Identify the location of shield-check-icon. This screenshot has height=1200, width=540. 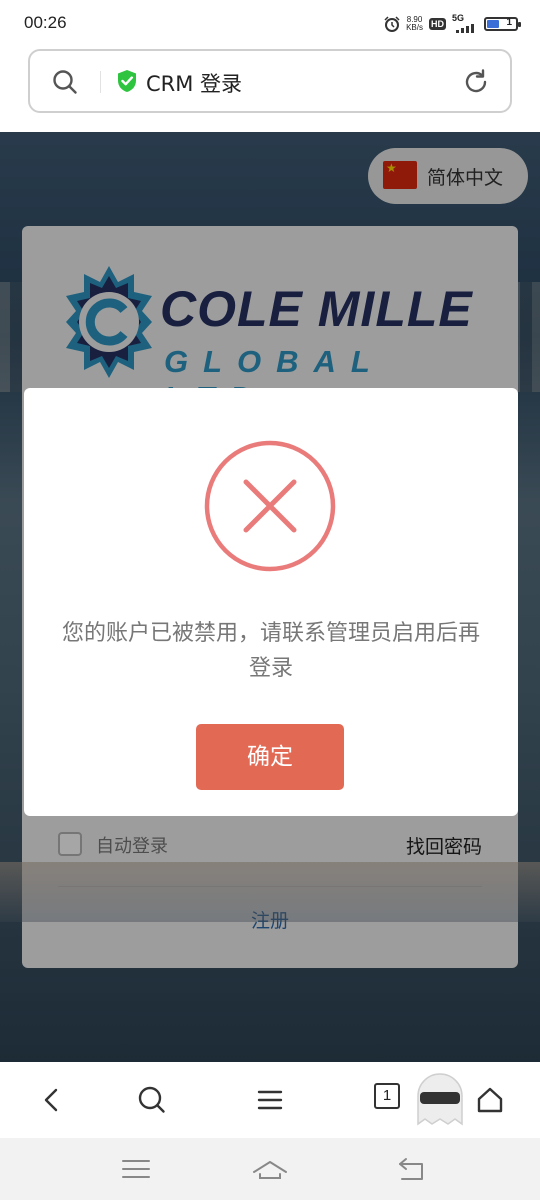
(127, 81).